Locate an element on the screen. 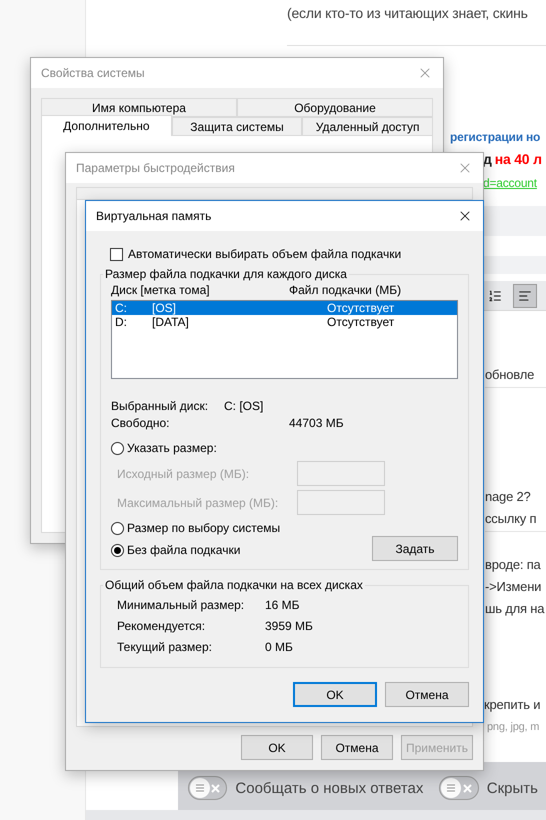 The image size is (546, 820). field-label: Исходный размер (МБ): is located at coordinates (183, 473).